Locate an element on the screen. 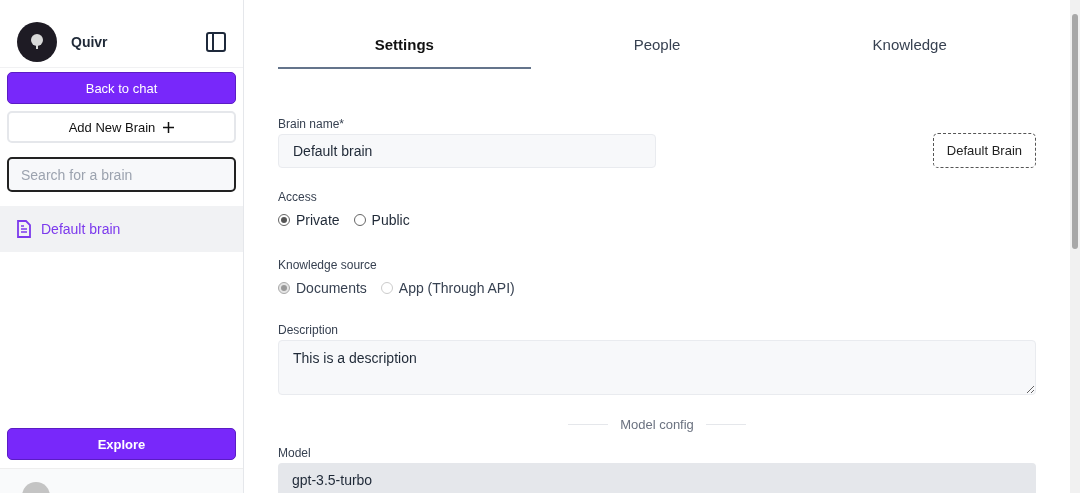 This screenshot has height=493, width=1080. tree-logo-icon is located at coordinates (37, 42).